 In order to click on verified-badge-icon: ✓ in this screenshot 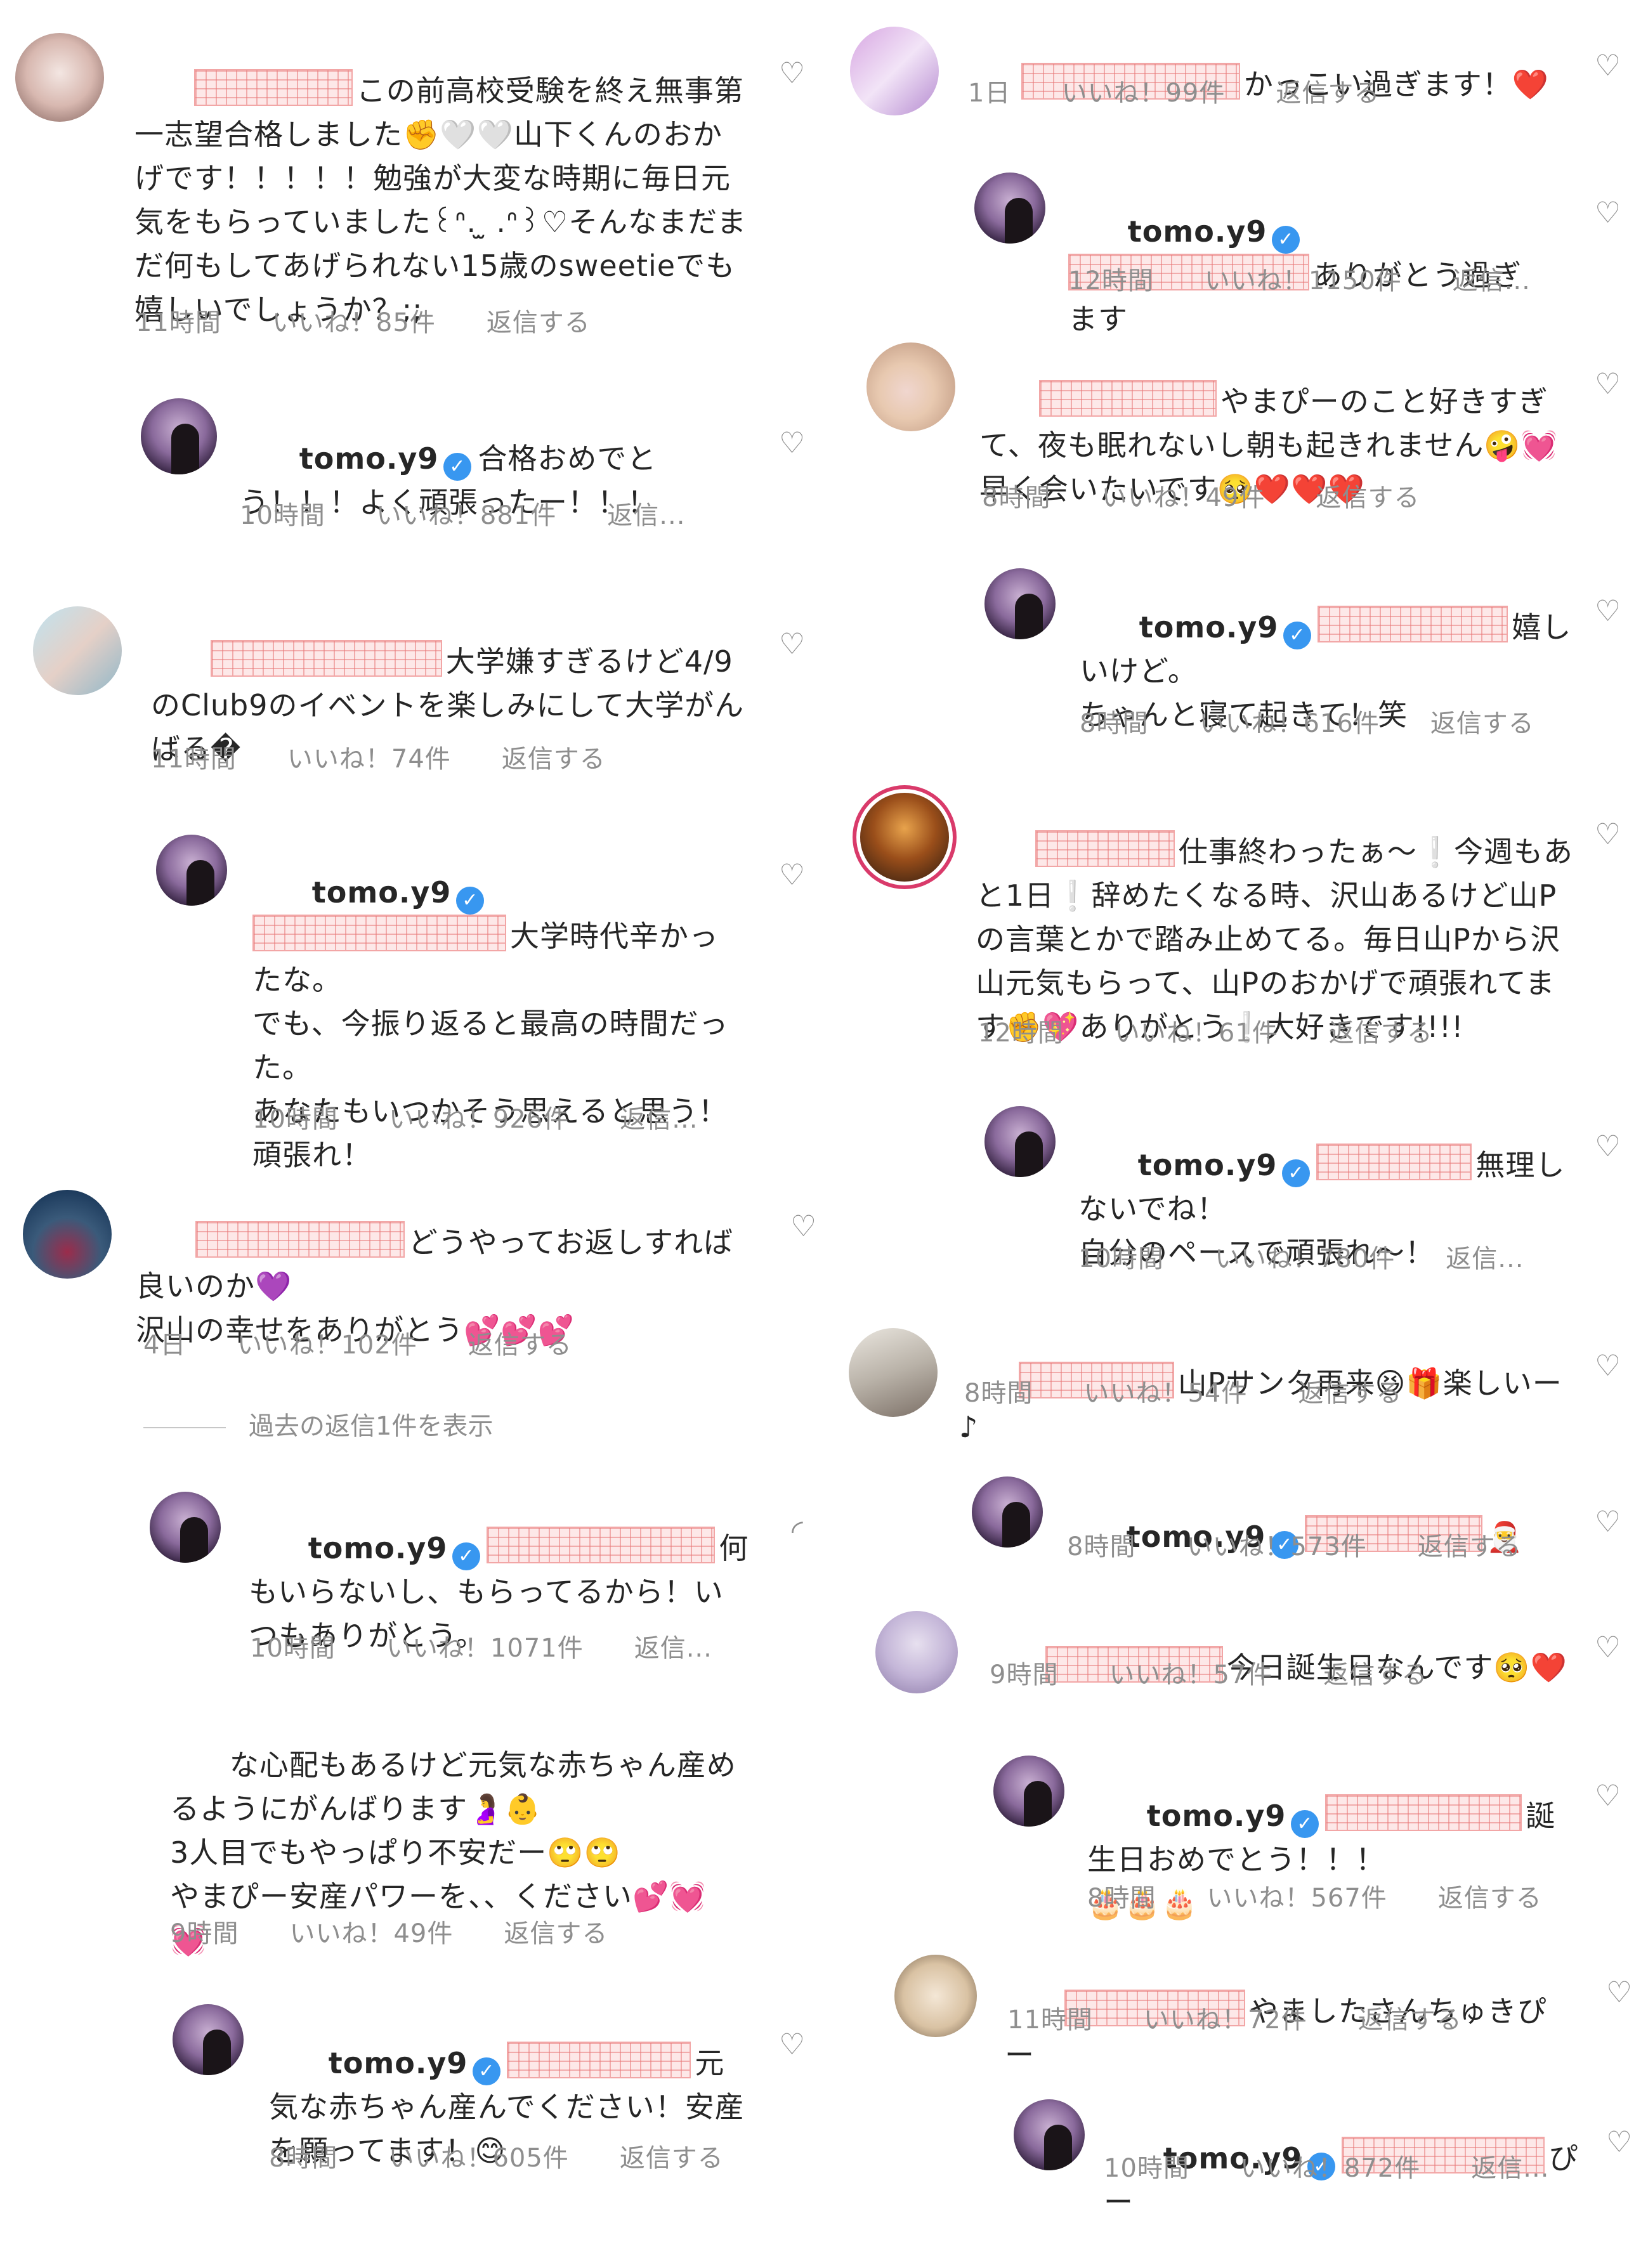, I will do `click(1297, 635)`.